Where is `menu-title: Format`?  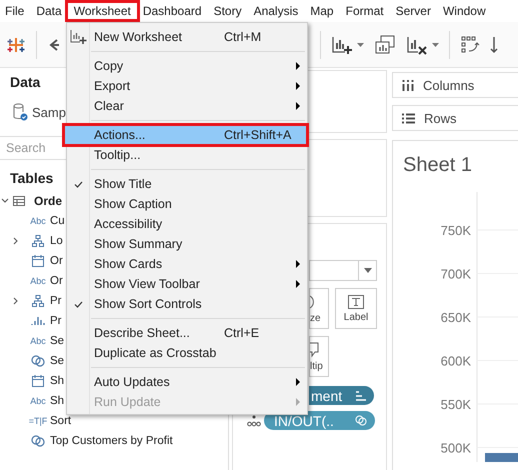
menu-title: Format is located at coordinates (365, 11).